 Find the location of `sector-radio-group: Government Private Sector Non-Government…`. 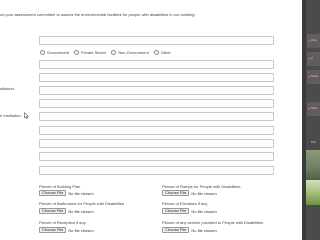

sector-radio-group: Government Private Sector Non-Government… is located at coordinates (108, 52).